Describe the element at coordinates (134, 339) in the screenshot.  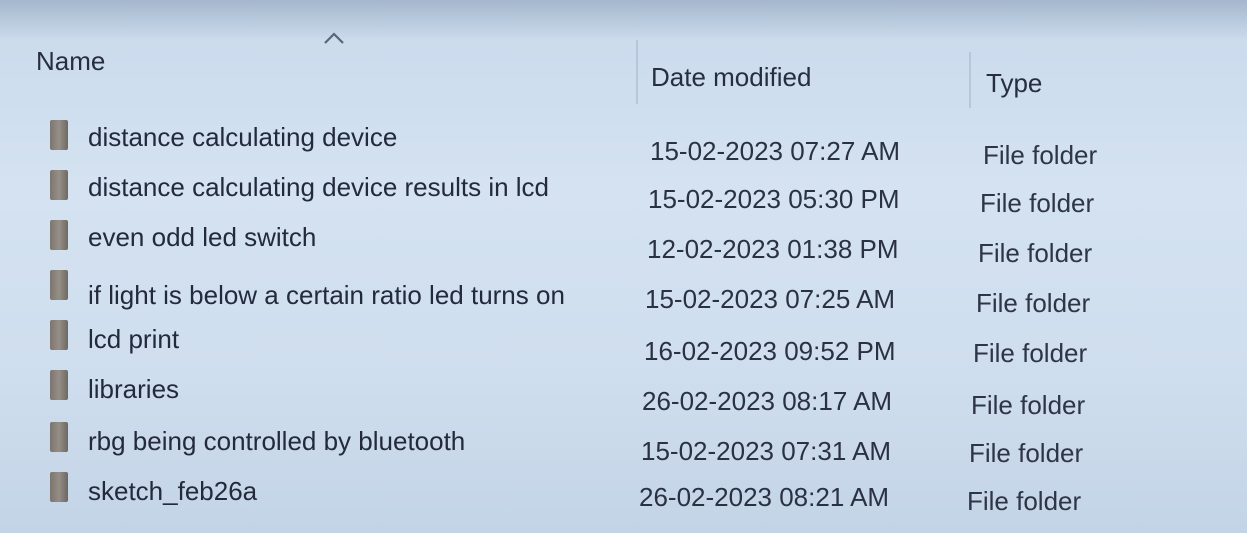
I see `file-name: lcd print` at that location.